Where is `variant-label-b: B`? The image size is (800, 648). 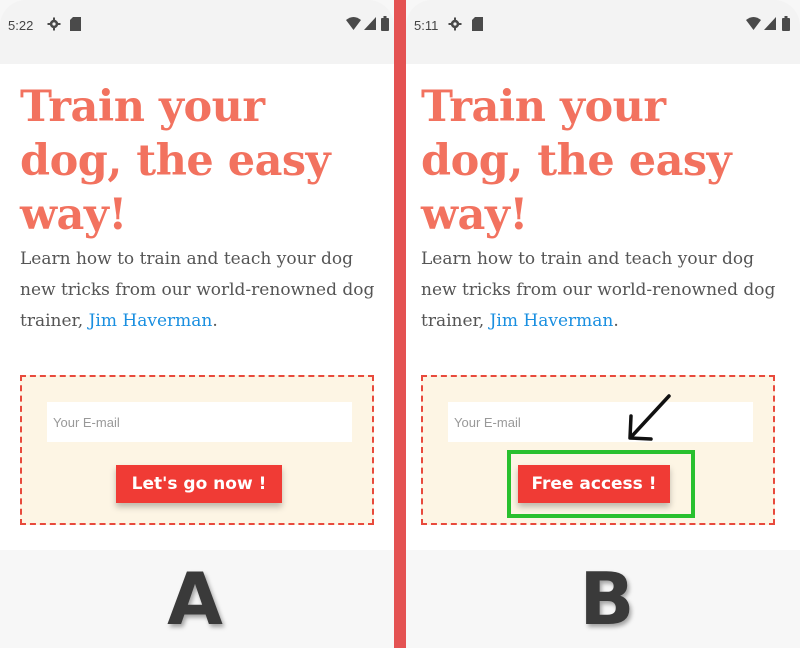 variant-label-b: B is located at coordinates (607, 599).